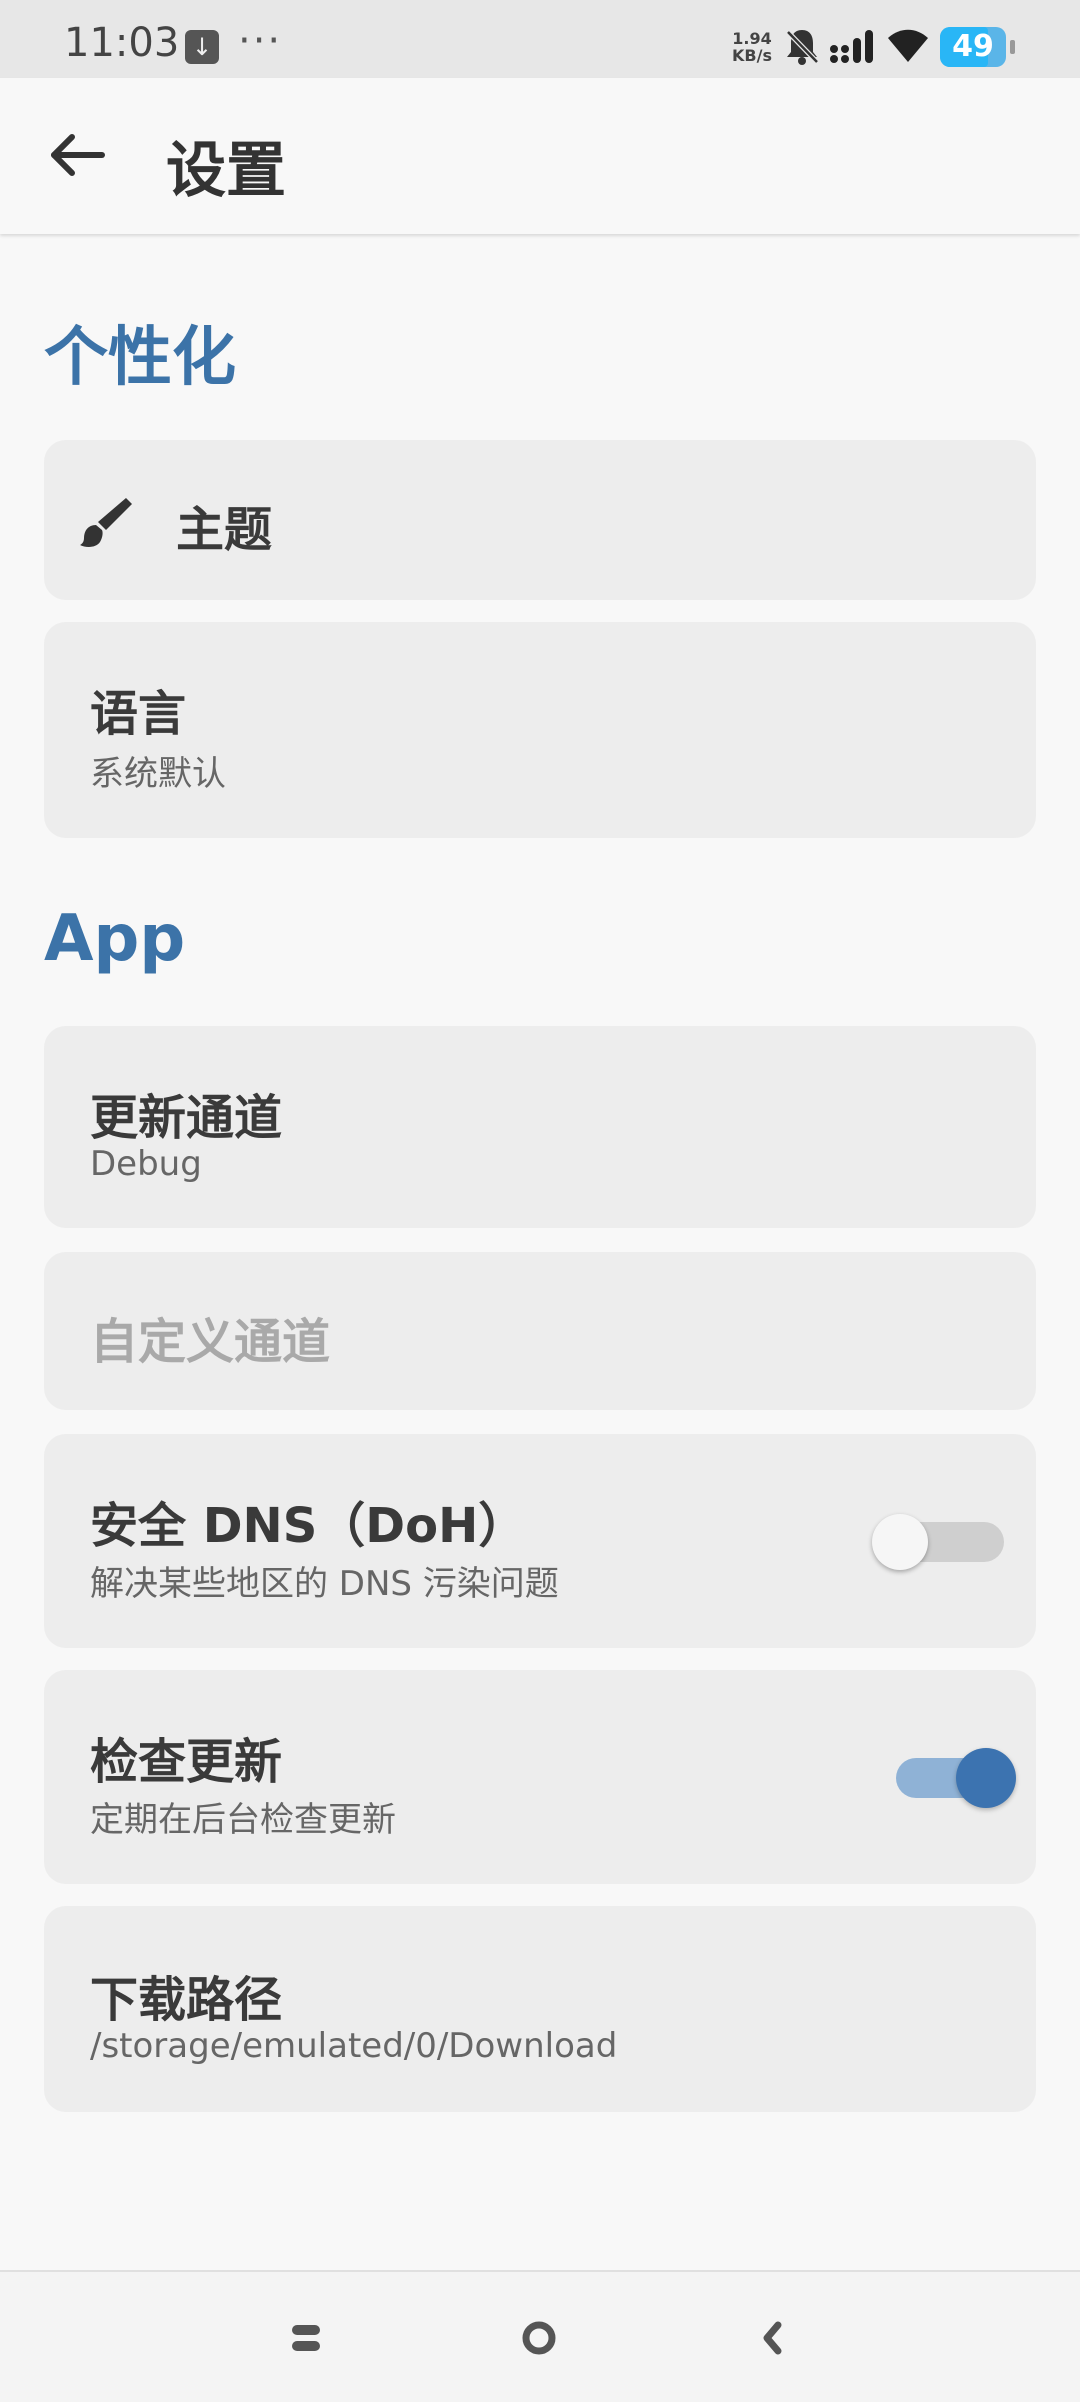  Describe the element at coordinates (138, 714) in the screenshot. I see `language-title: 语言` at that location.